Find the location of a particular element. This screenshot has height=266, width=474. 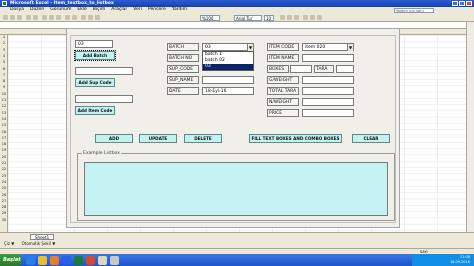

gweight-input is located at coordinates (328, 80).